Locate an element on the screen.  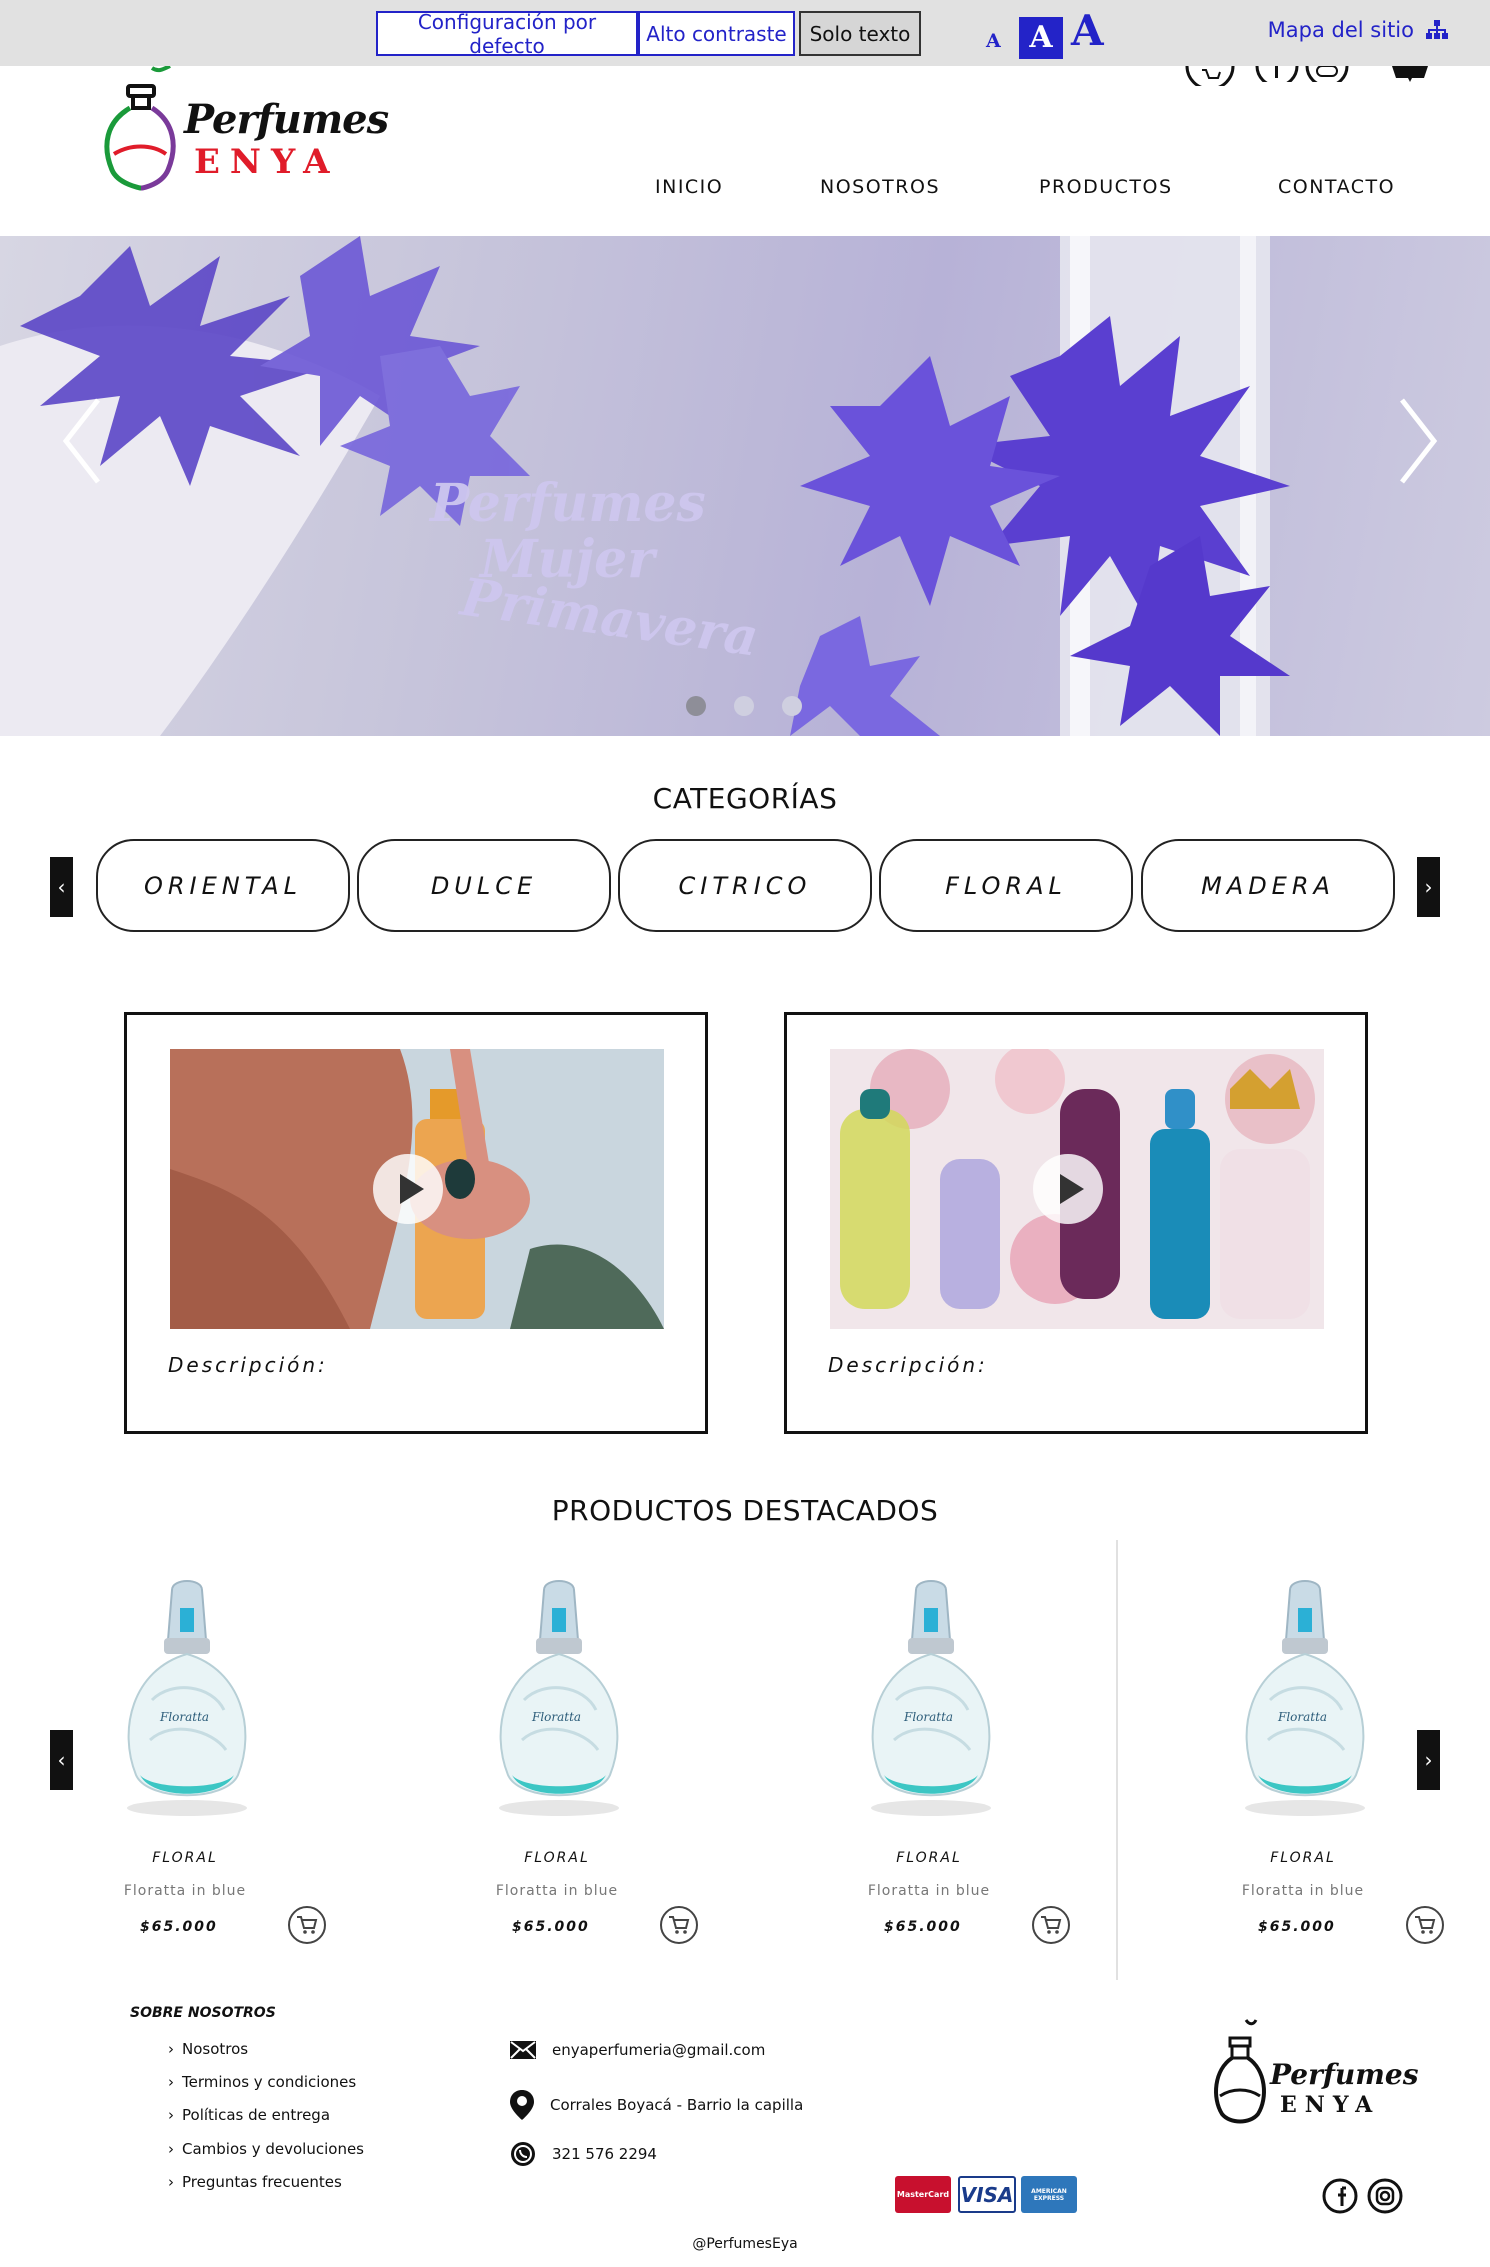
hero-prev-arrow-icon is located at coordinates (82, 441).